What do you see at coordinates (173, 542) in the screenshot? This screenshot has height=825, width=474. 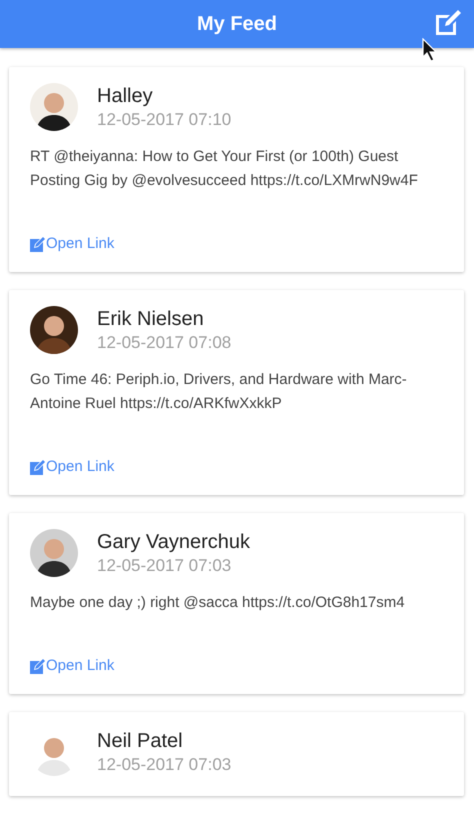 I see `author-name: Gary Vaynerchuk` at bounding box center [173, 542].